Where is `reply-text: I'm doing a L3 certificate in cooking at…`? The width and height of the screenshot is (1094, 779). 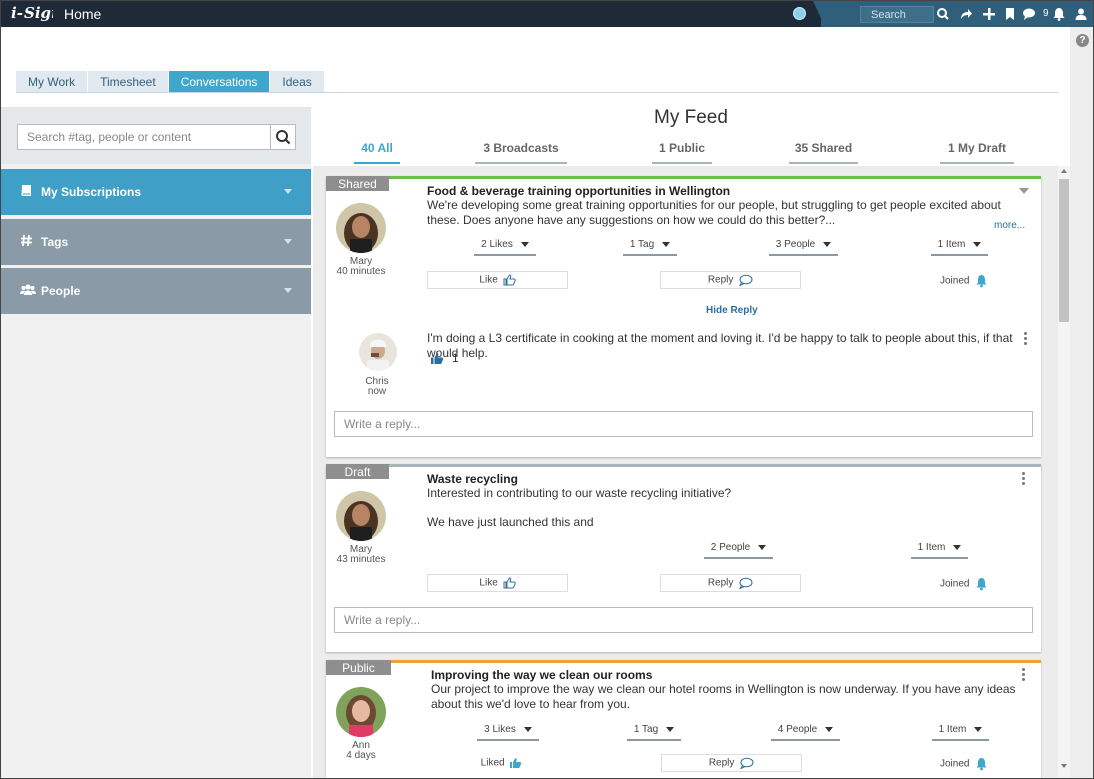
reply-text: I'm doing a L3 certificate in cooking at… is located at coordinates (720, 345).